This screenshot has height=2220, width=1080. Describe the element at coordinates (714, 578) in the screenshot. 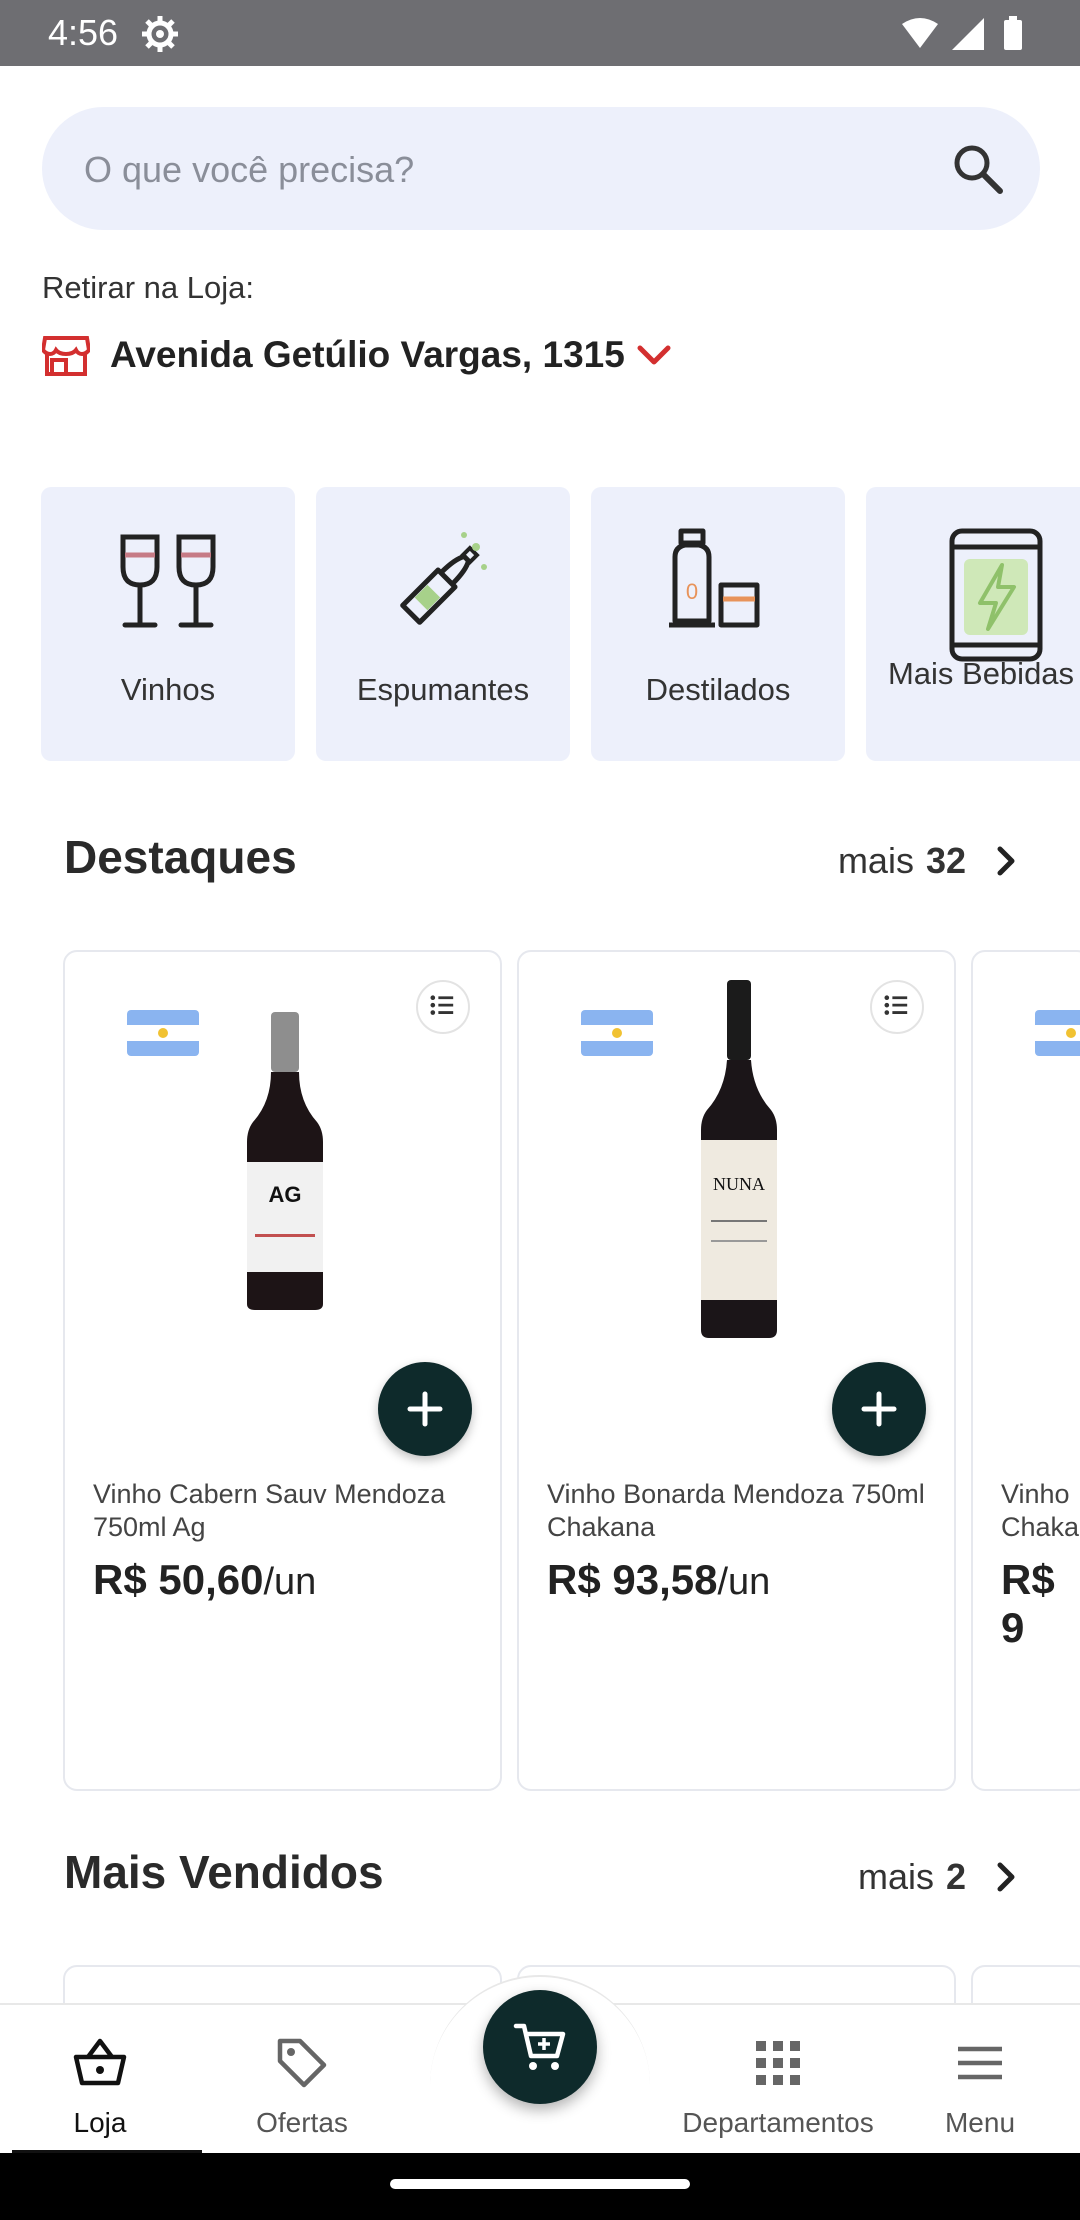

I see `spirits-icon: 0` at that location.